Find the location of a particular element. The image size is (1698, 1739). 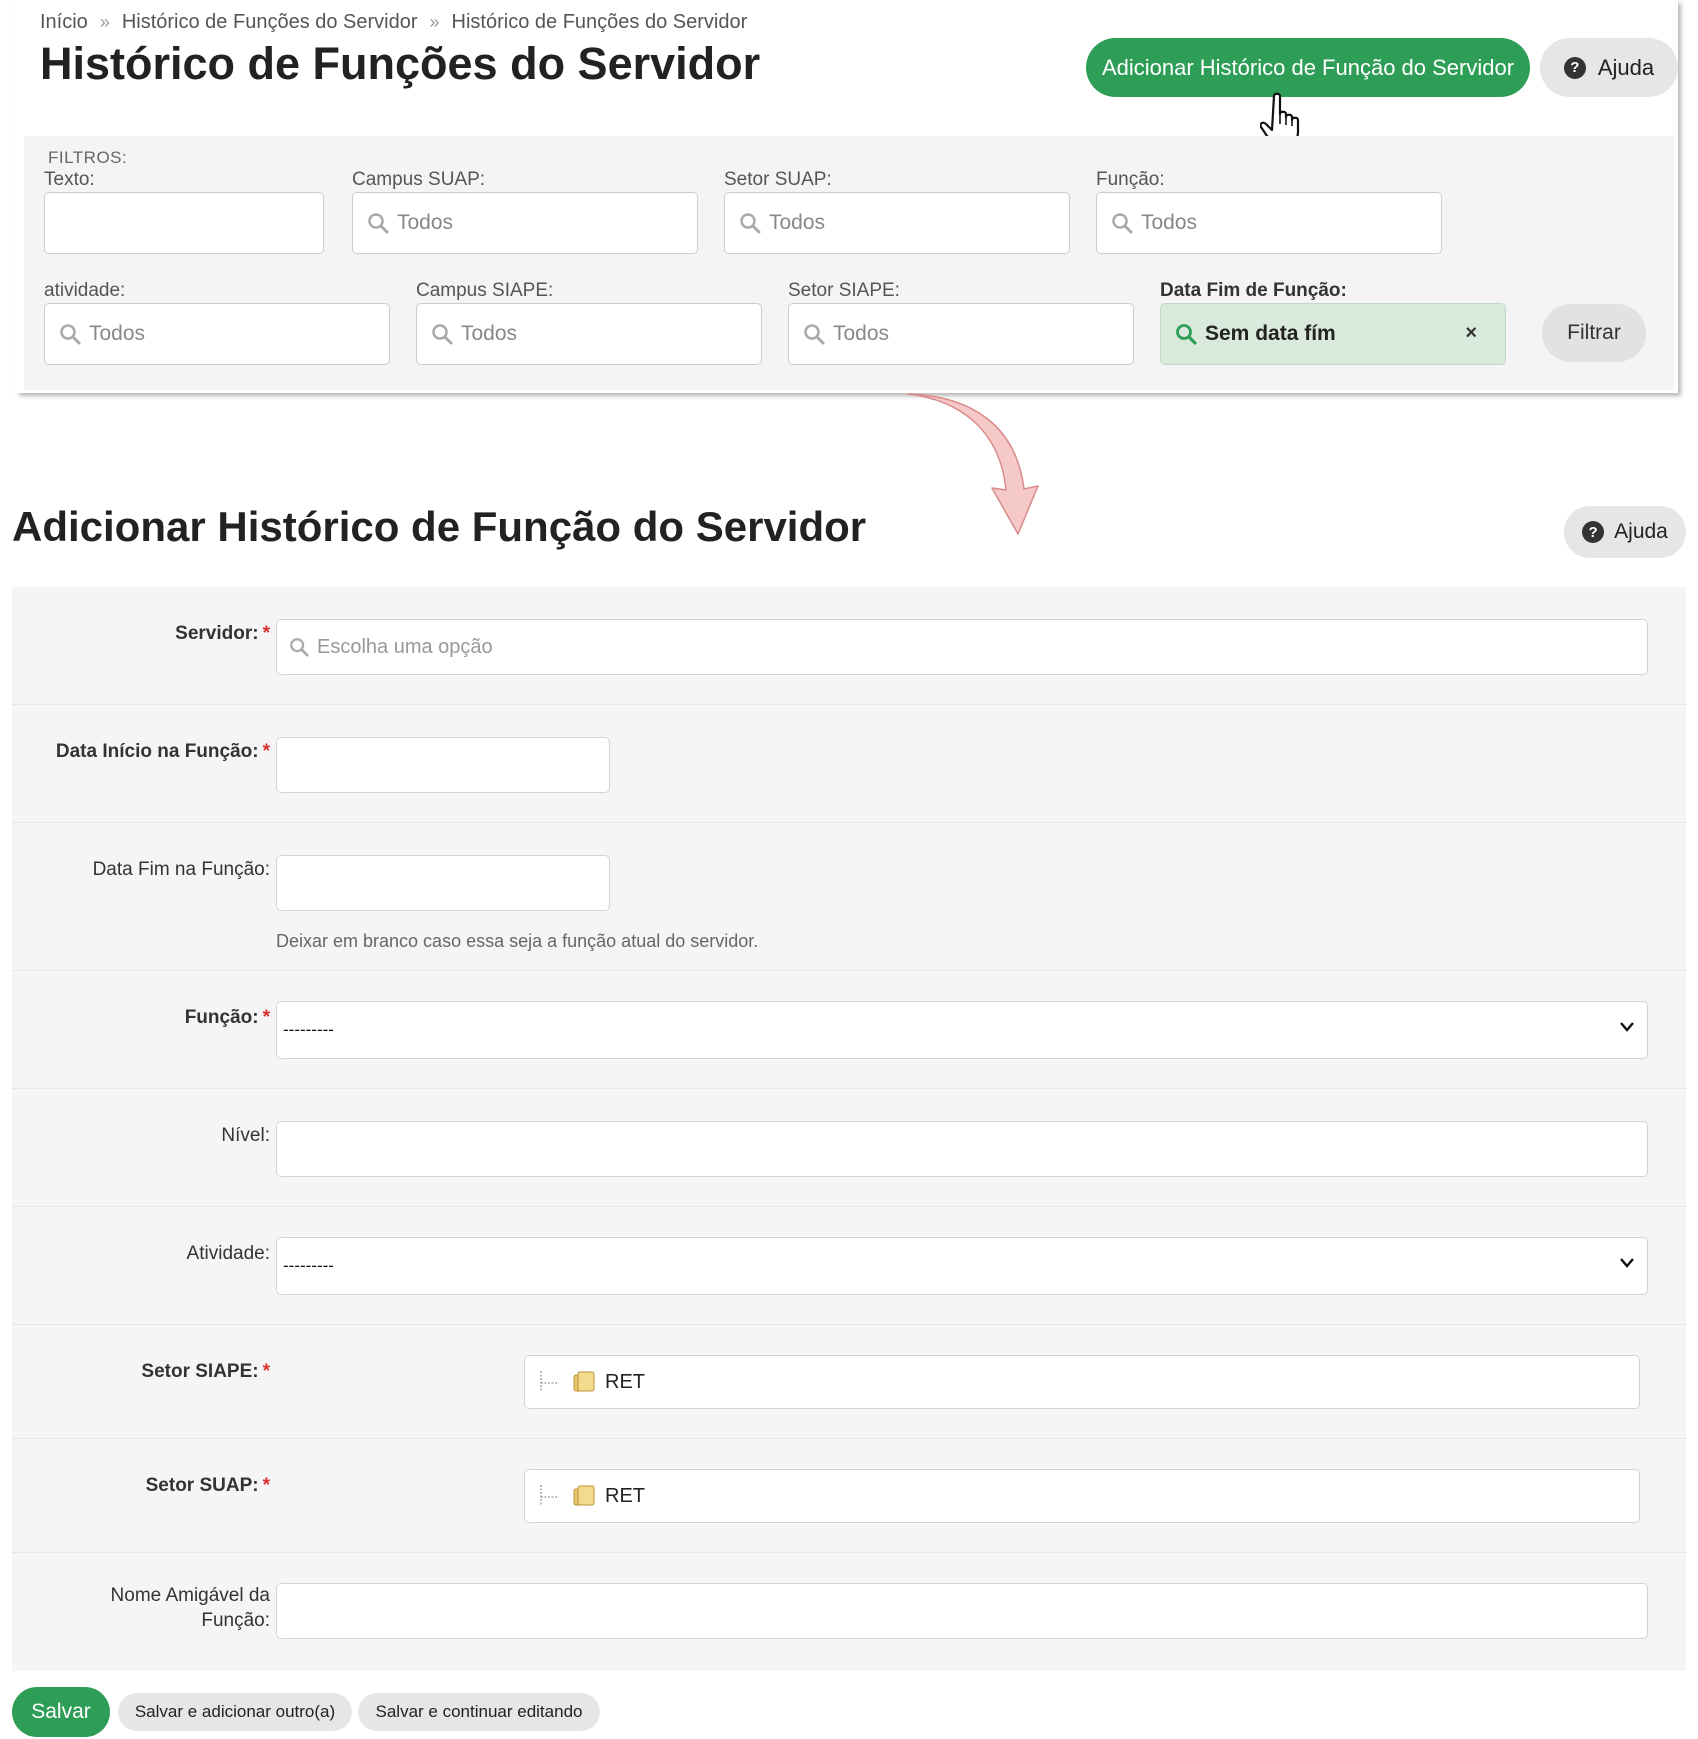

filter-atividade-value: Todos is located at coordinates (117, 333).